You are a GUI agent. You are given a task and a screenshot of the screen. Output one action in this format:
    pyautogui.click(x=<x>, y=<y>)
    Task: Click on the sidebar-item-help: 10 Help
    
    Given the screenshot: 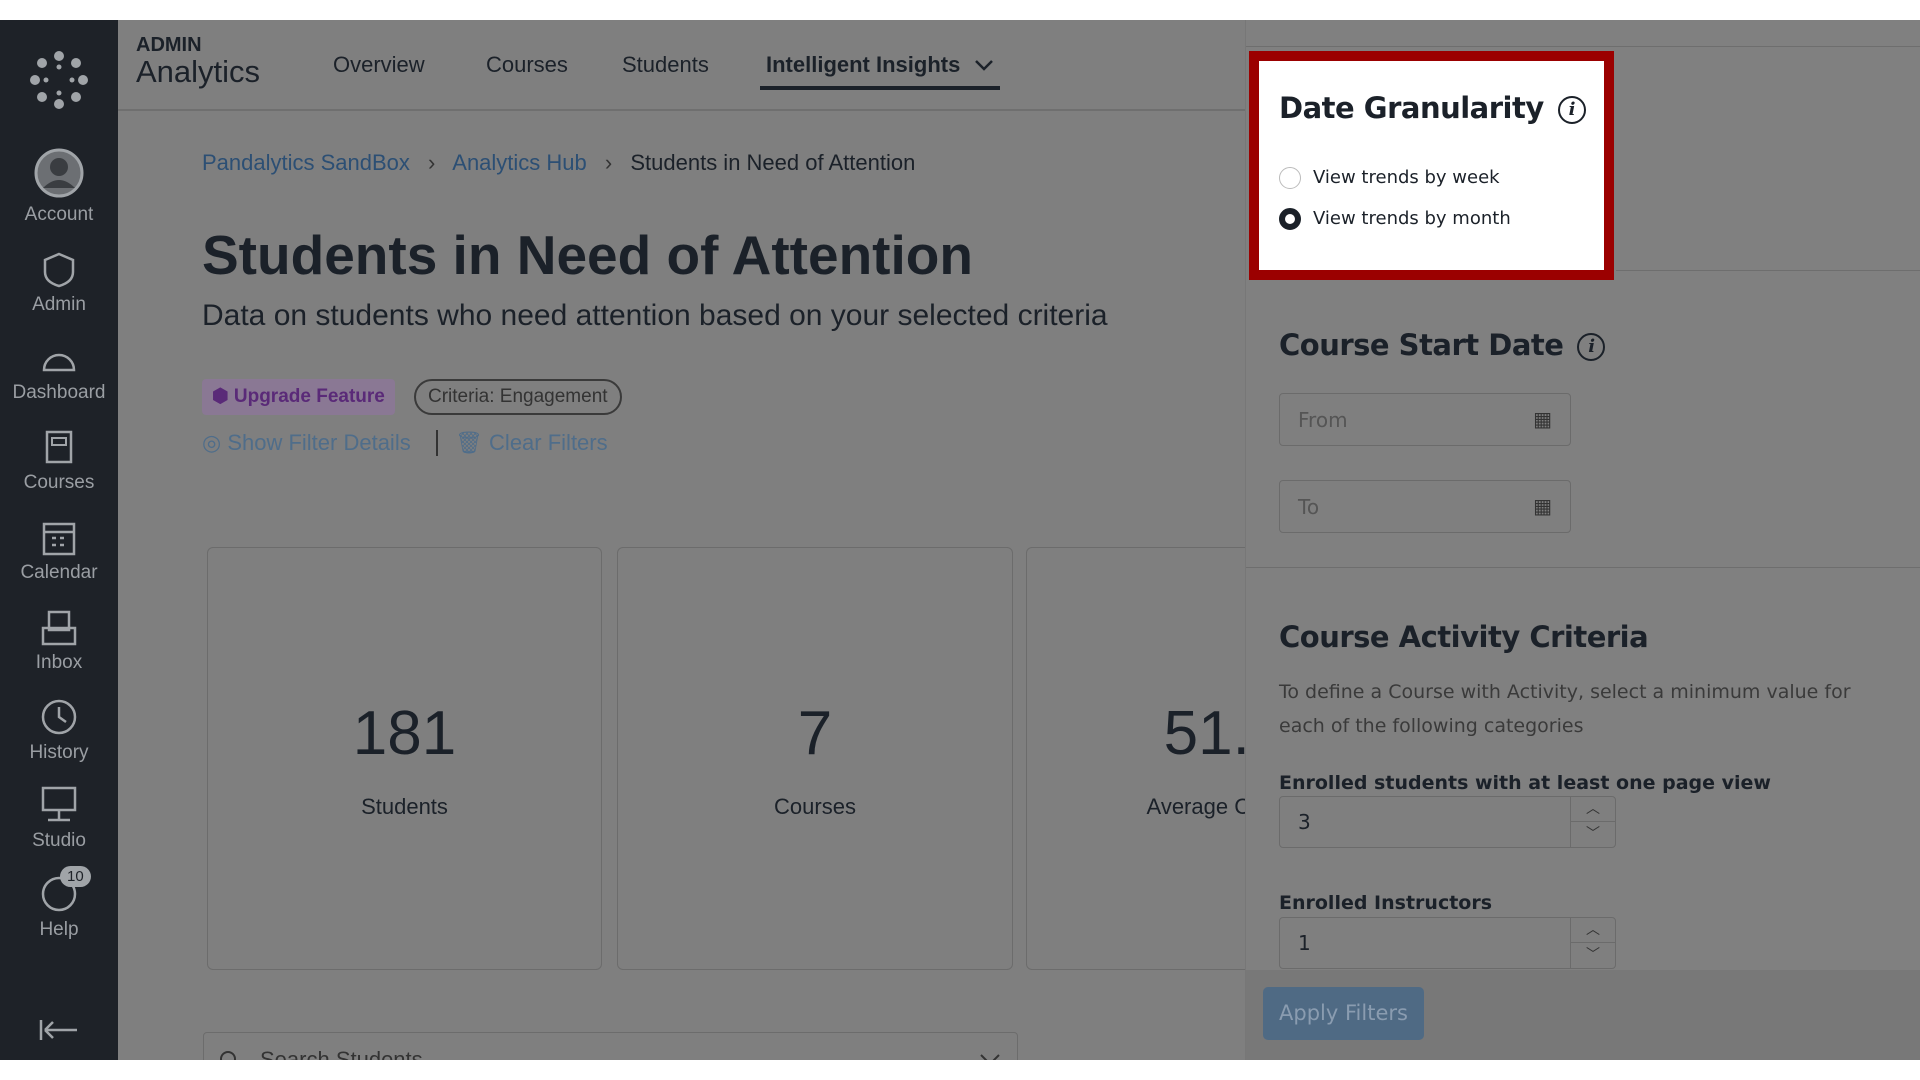 What is the action you would take?
    pyautogui.click(x=59, y=903)
    